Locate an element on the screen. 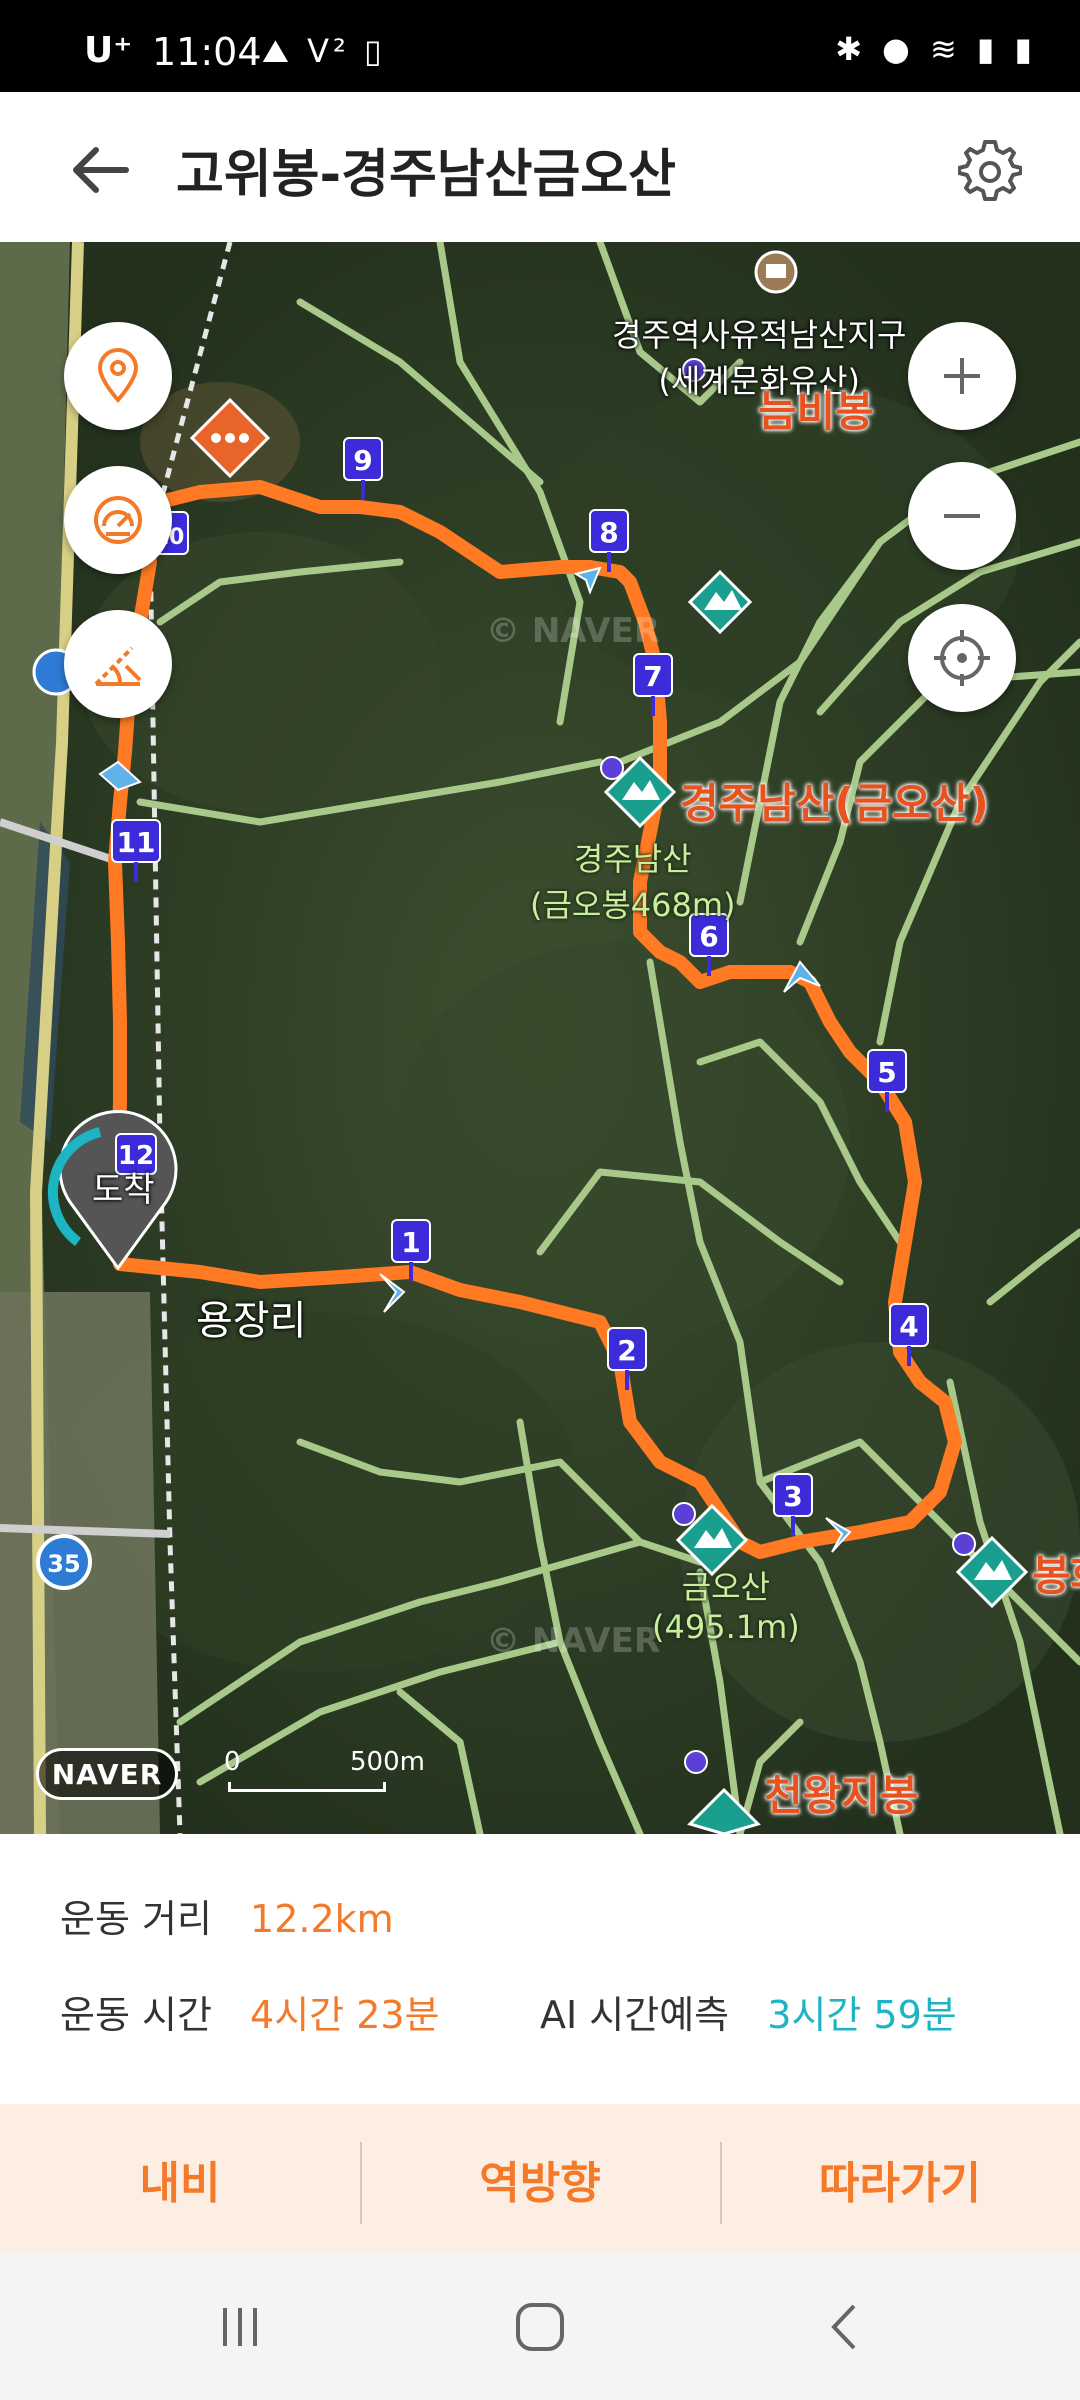 This screenshot has width=1080, height=2400. peak-sub-namsan: 경주남산 (금오봉468m) is located at coordinates (633, 880).